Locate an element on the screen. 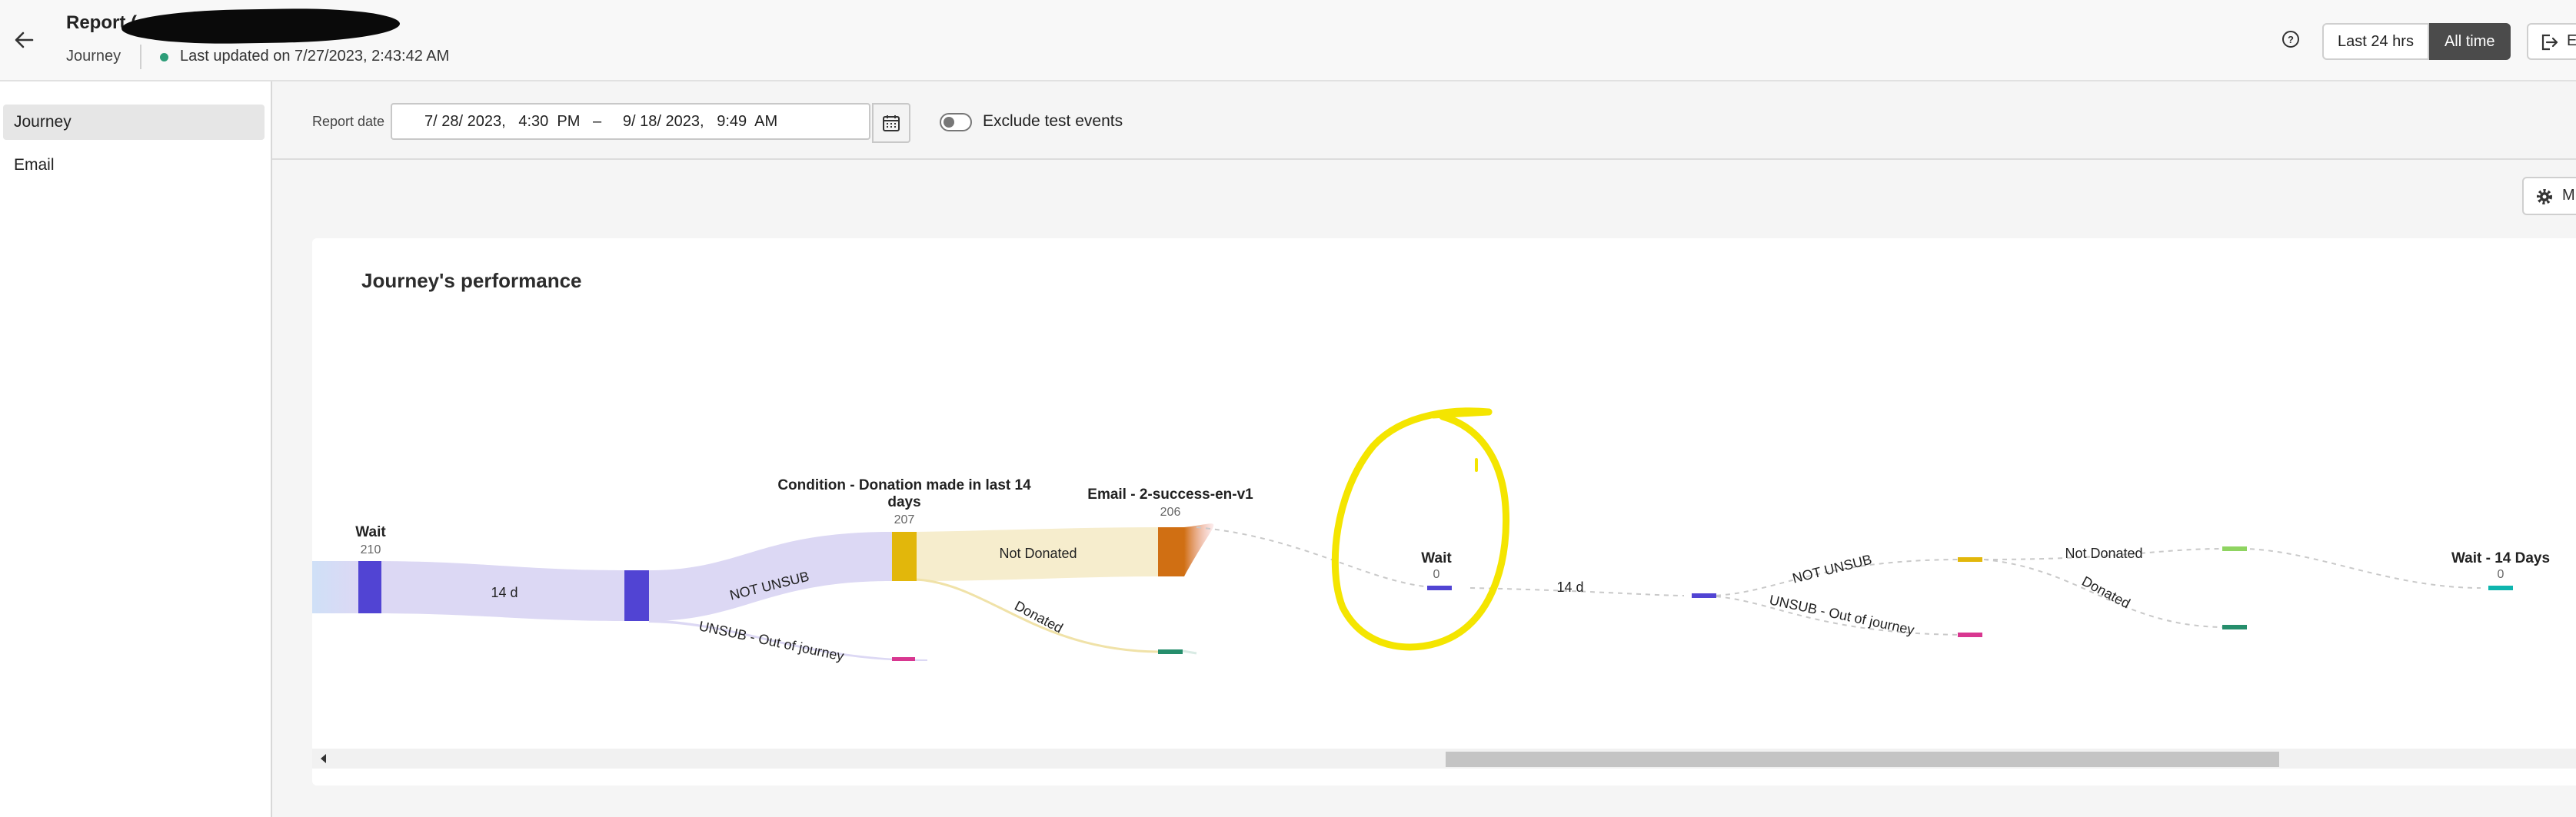 The image size is (2576, 817). node-unsub-1-bar is located at coordinates (903, 659).